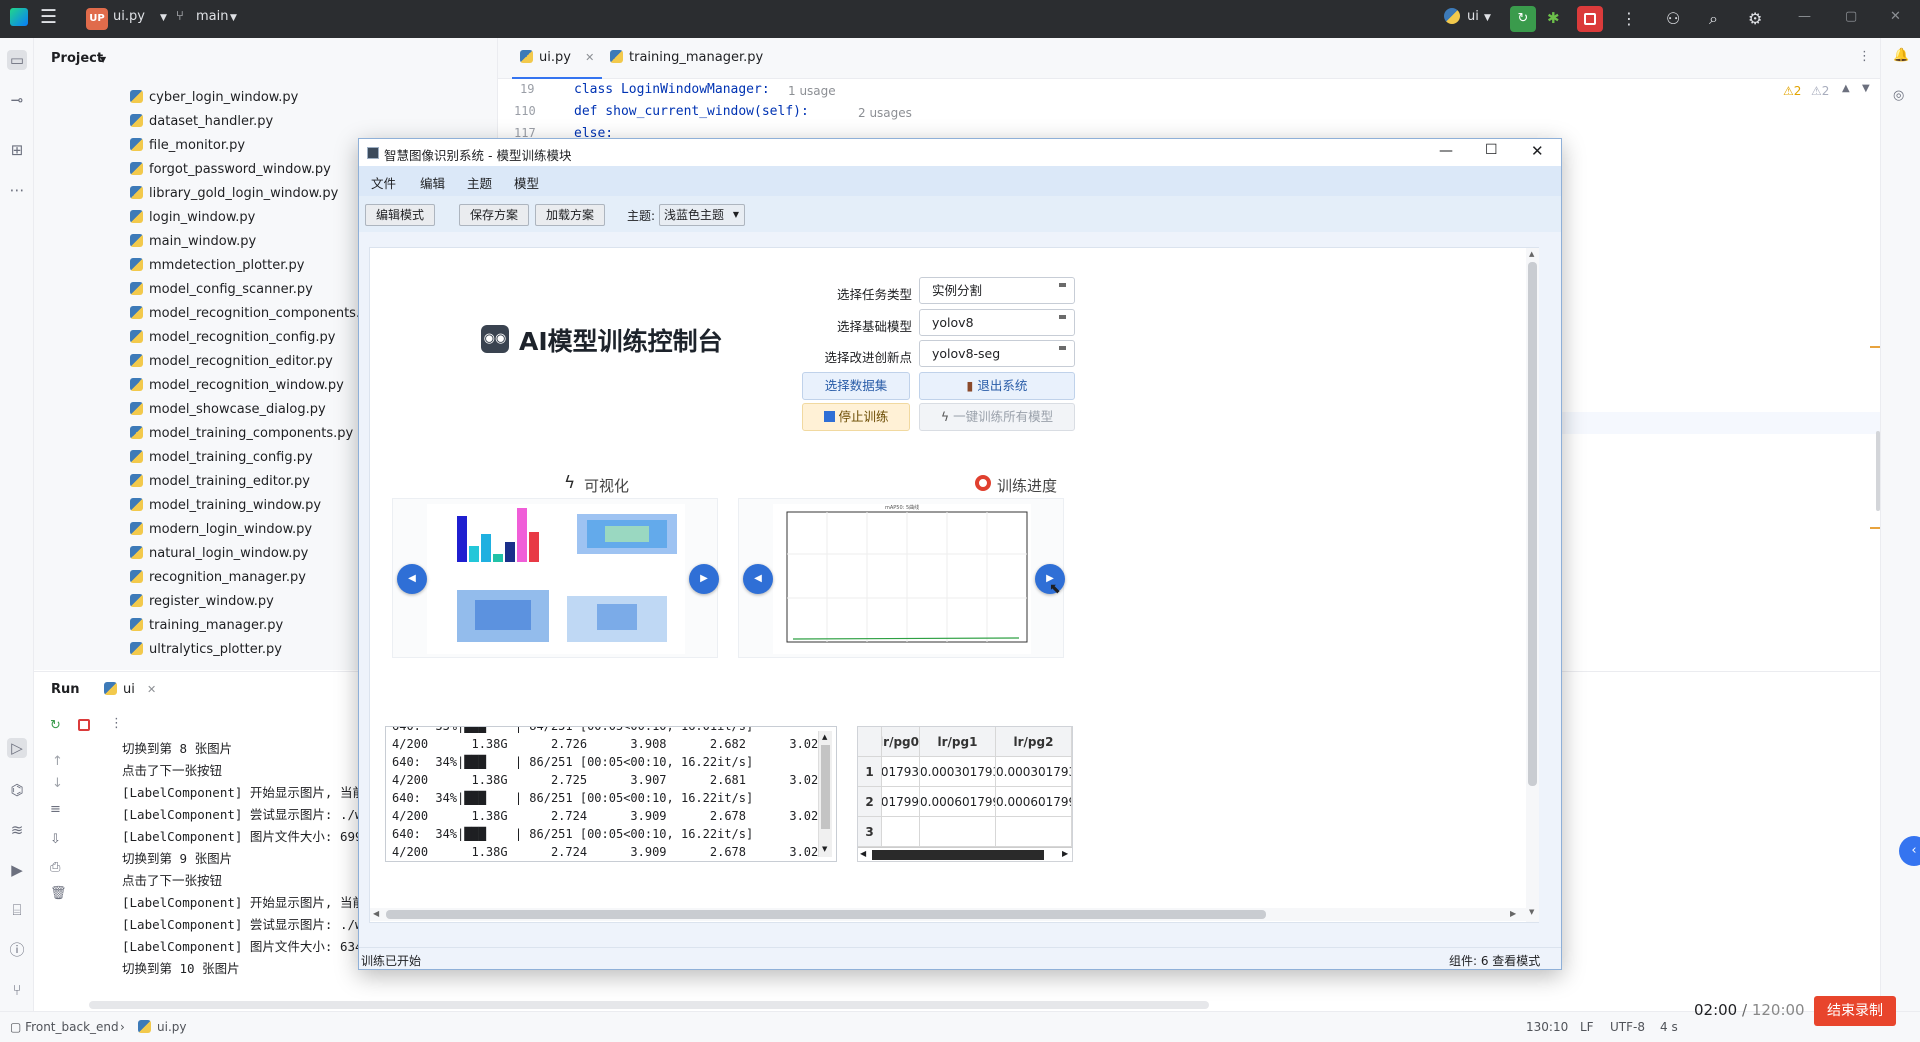 Image resolution: width=1920 pixels, height=1042 pixels. I want to click on line-separator: LF, so click(1587, 1027).